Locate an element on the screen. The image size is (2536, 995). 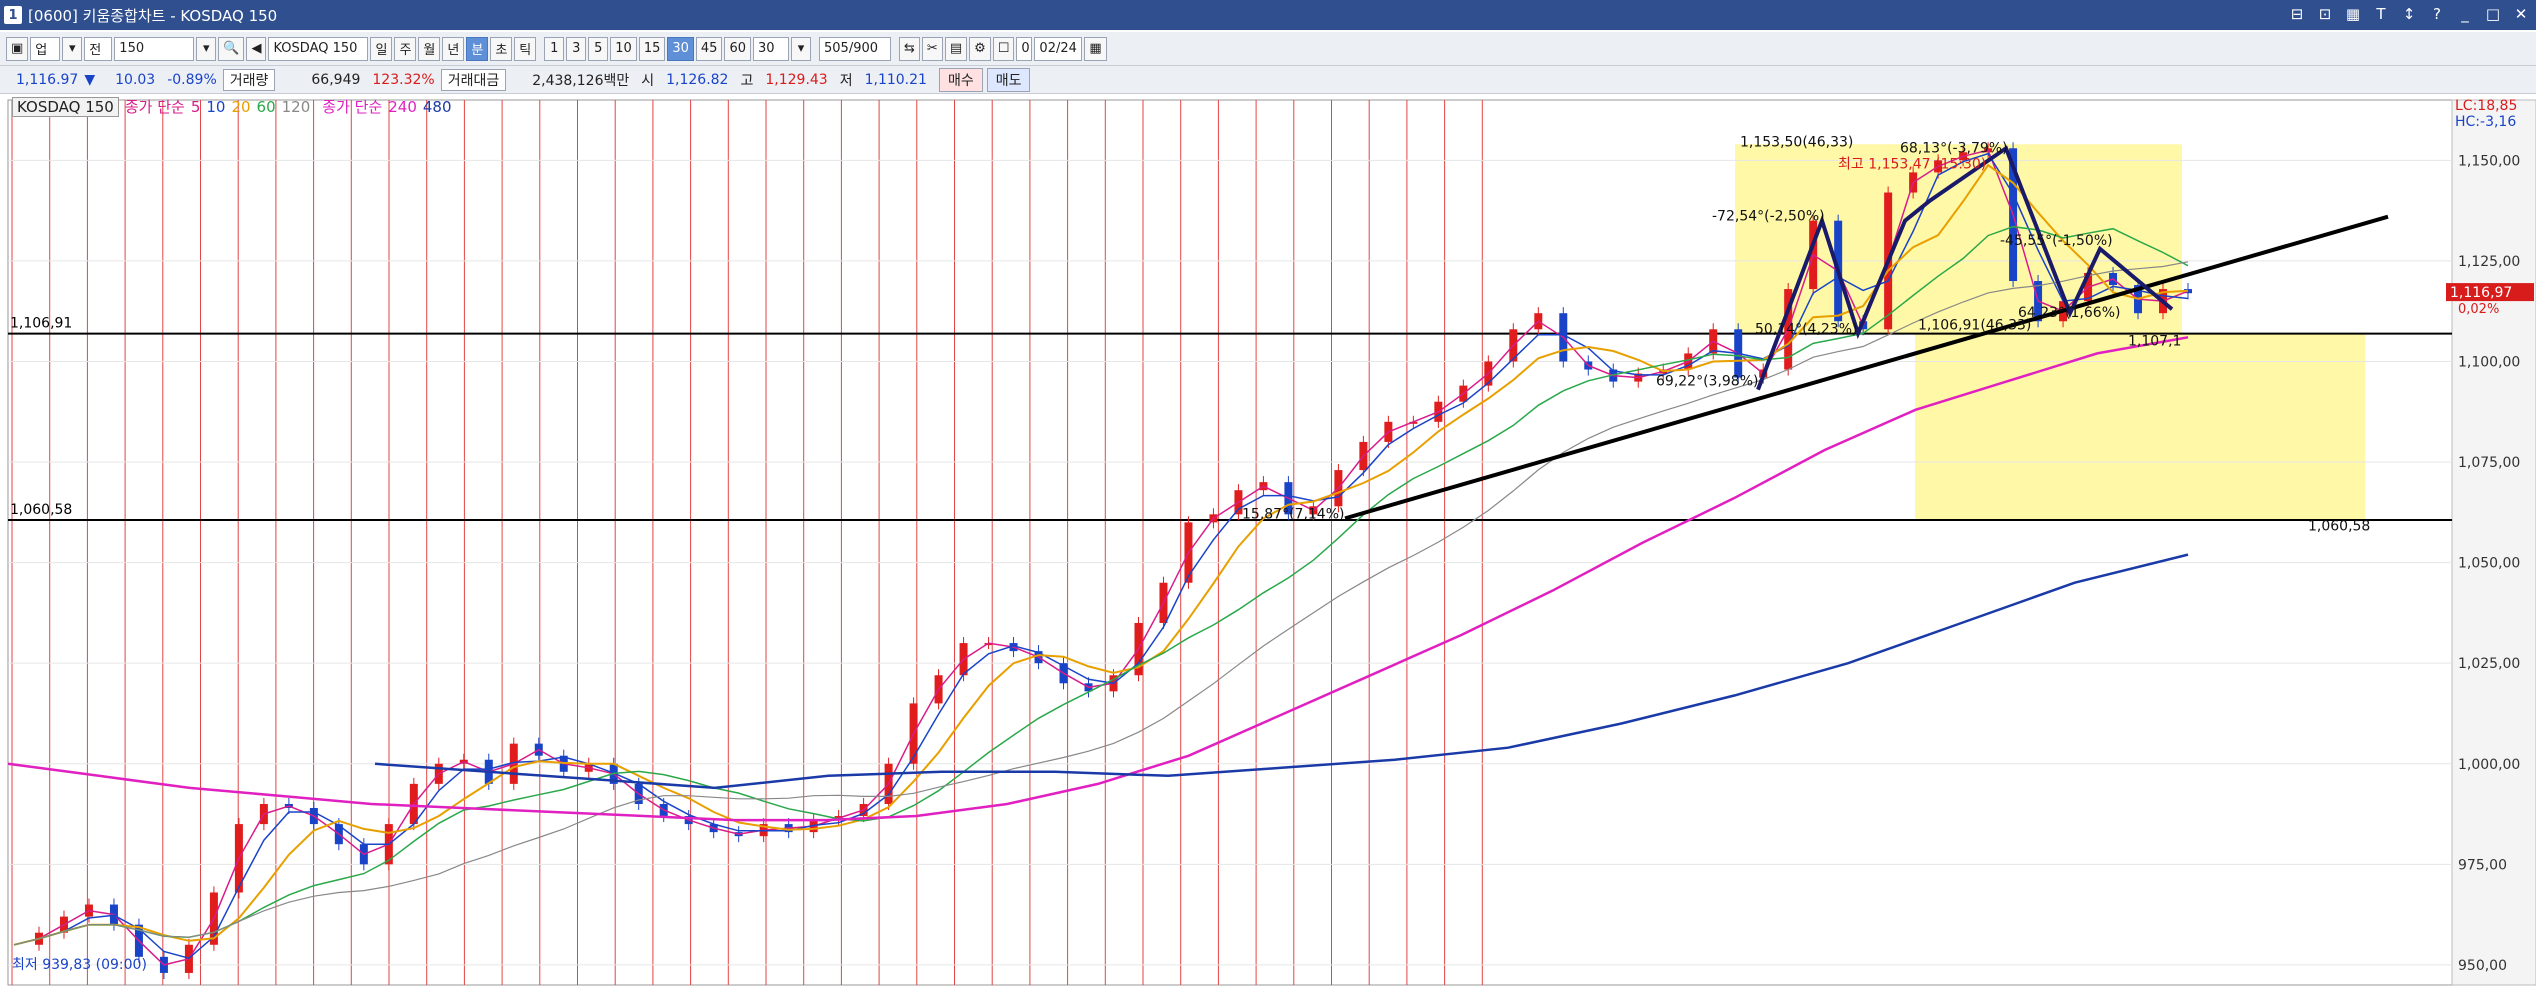
count-field: 505/900 is located at coordinates (855, 48).